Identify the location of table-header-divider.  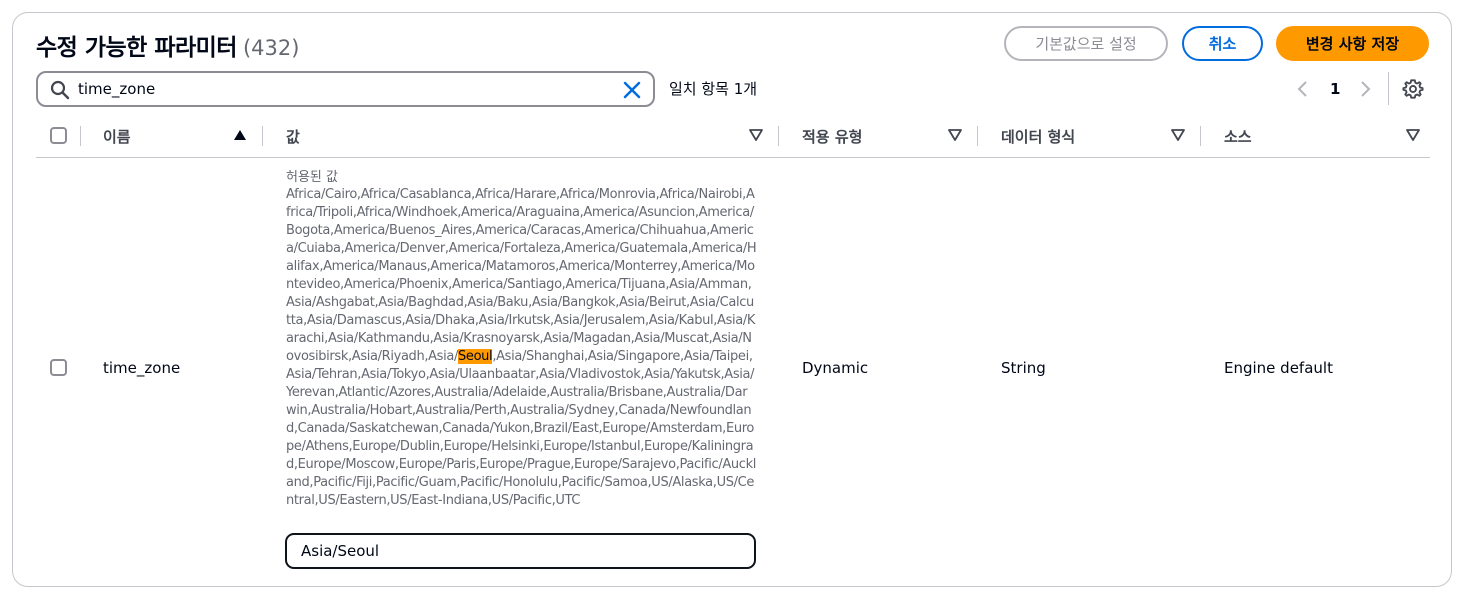
(733, 157).